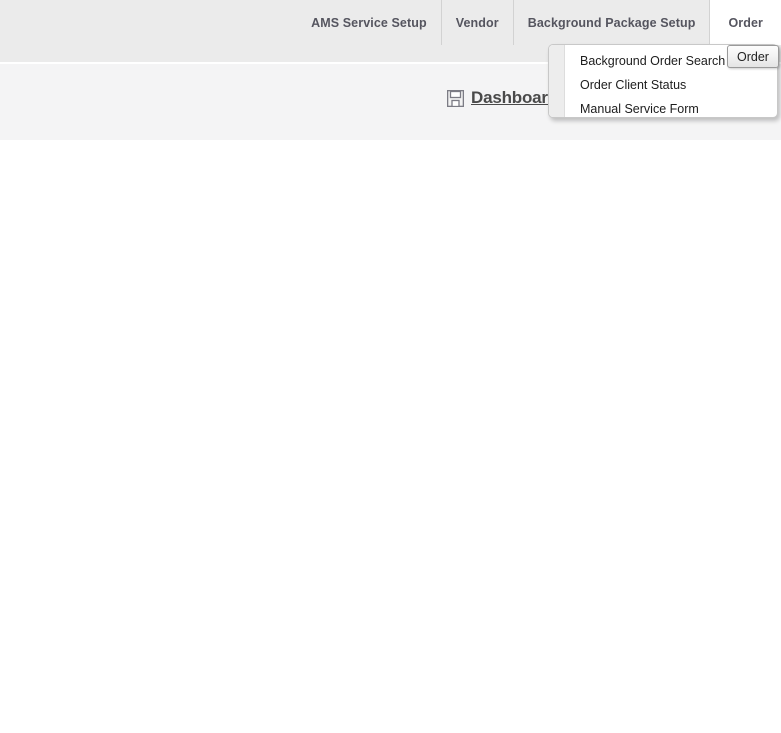 Image resolution: width=781 pixels, height=733 pixels. I want to click on tab-label: Background Package Setup, so click(611, 22).